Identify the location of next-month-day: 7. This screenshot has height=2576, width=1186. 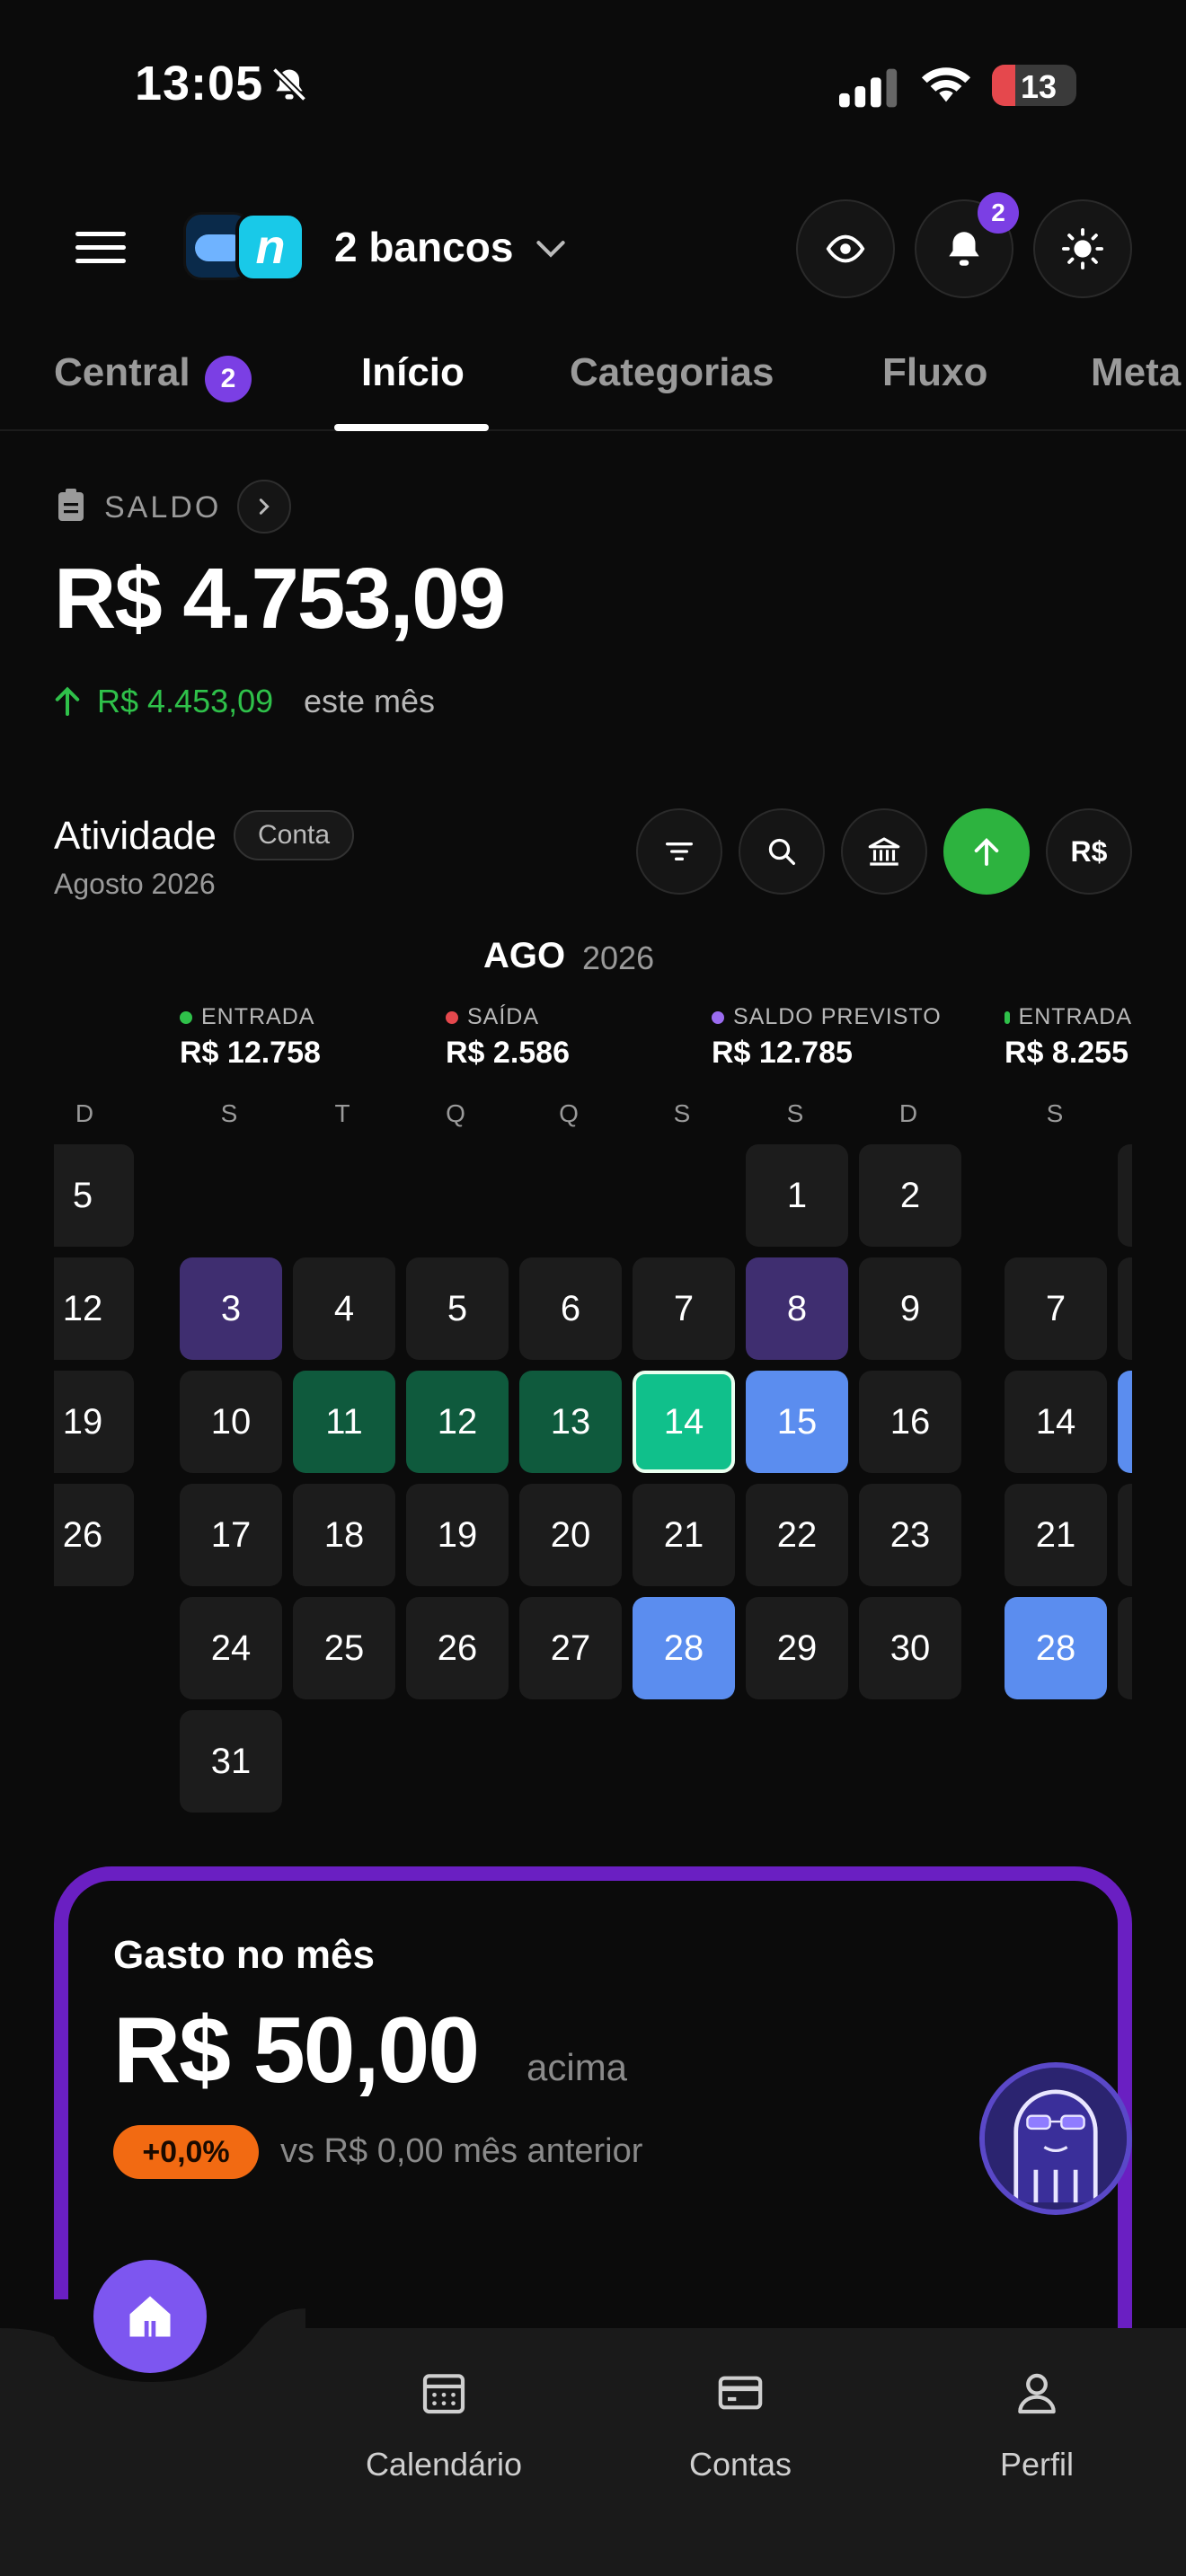
(1056, 1308).